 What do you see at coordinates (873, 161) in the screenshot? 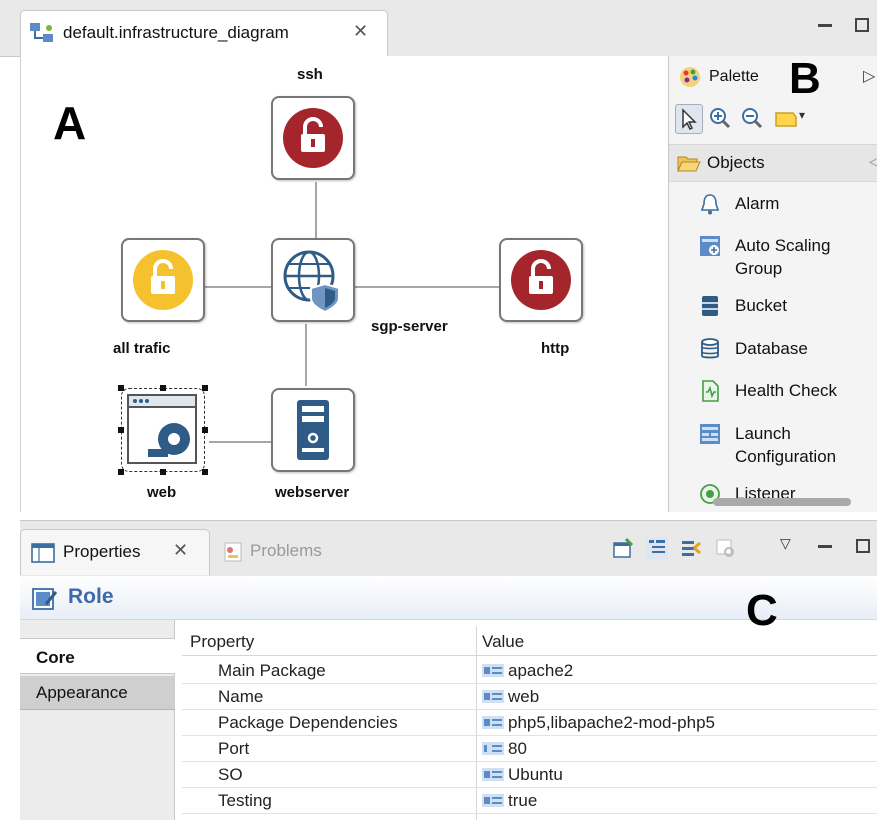
I see `drawer-toggle-icon: ◁` at bounding box center [873, 161].